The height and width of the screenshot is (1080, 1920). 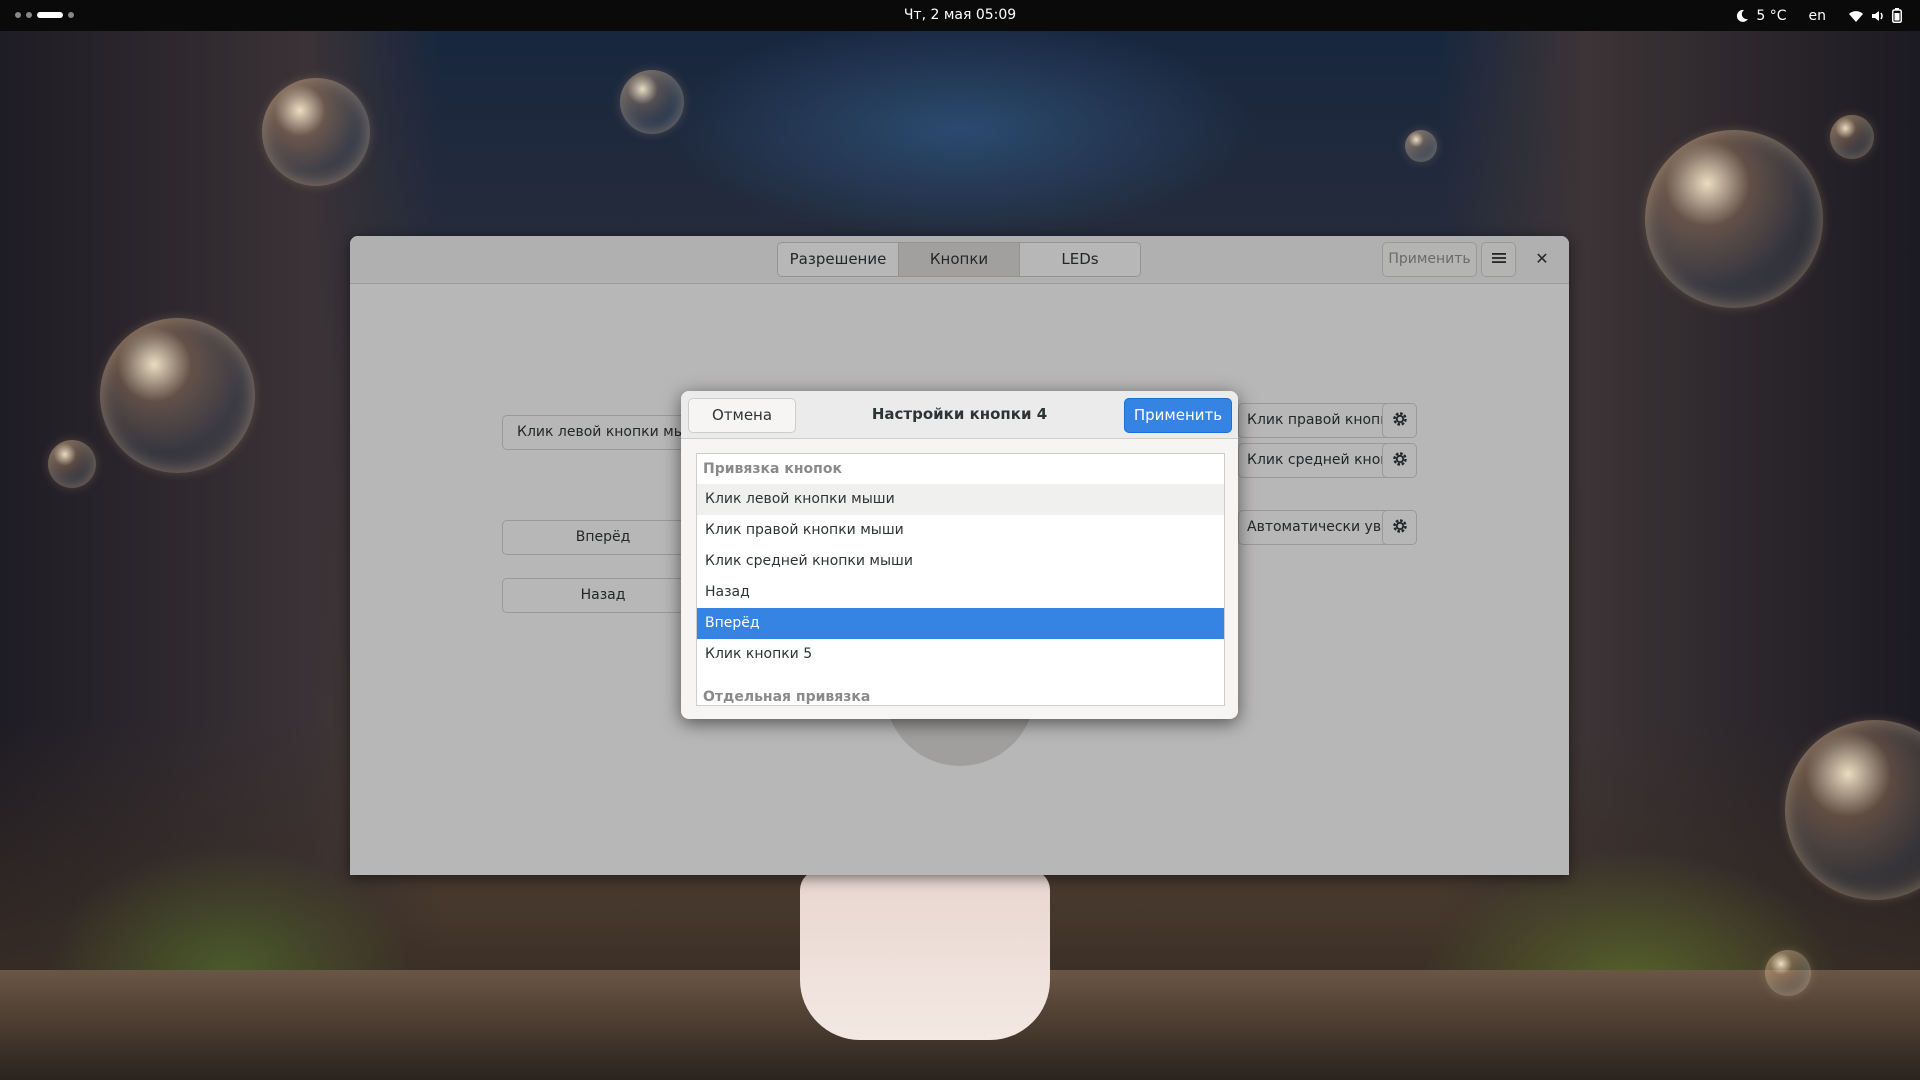 I want to click on list-item: Клик средней кнопки мыши, so click(x=960, y=561).